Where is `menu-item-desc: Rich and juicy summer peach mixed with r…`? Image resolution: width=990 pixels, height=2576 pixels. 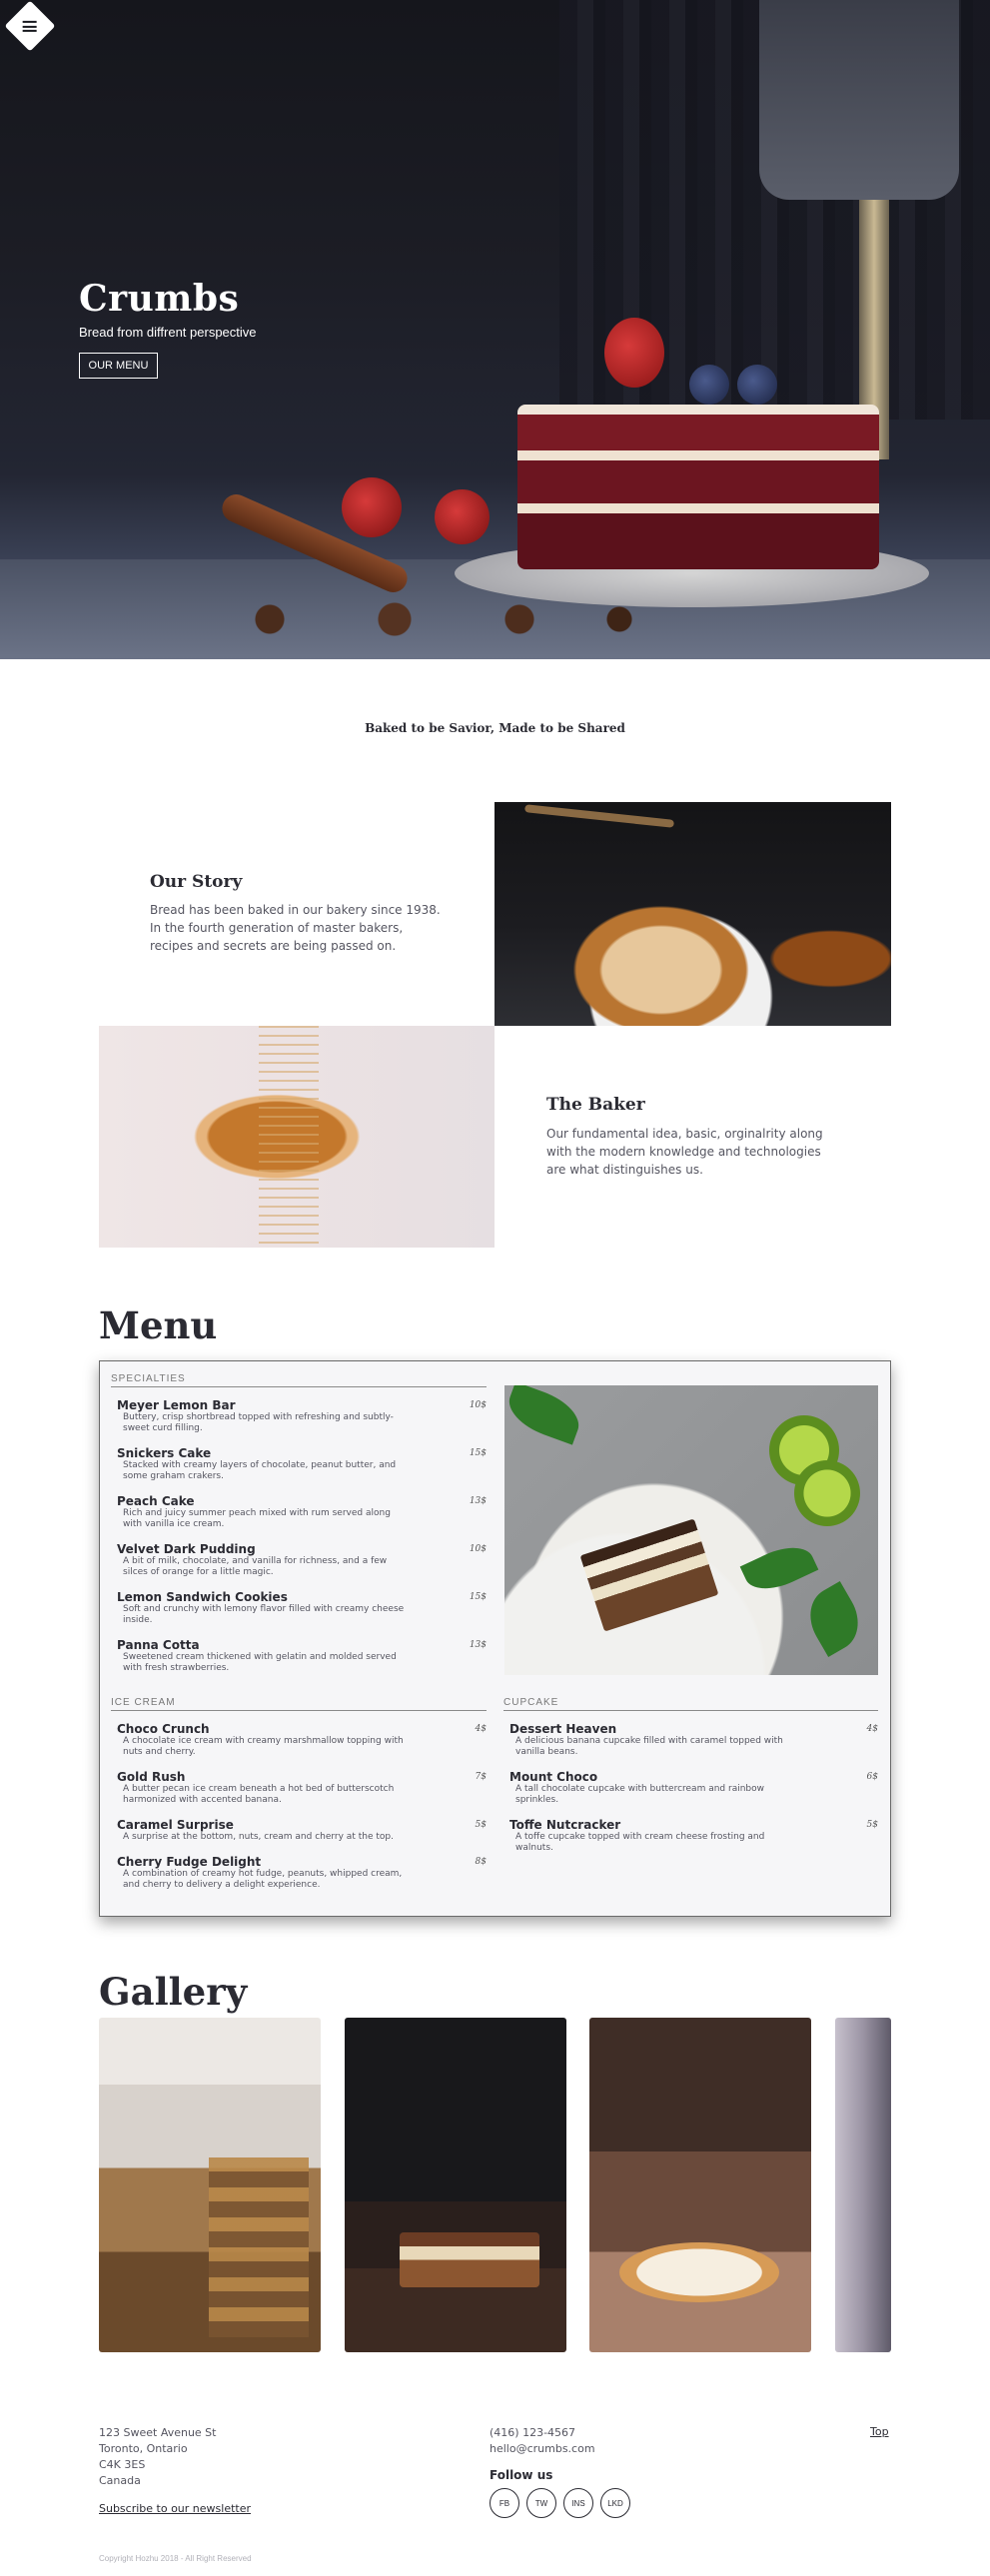 menu-item-desc: Rich and juicy summer peach mixed with r… is located at coordinates (257, 1519).